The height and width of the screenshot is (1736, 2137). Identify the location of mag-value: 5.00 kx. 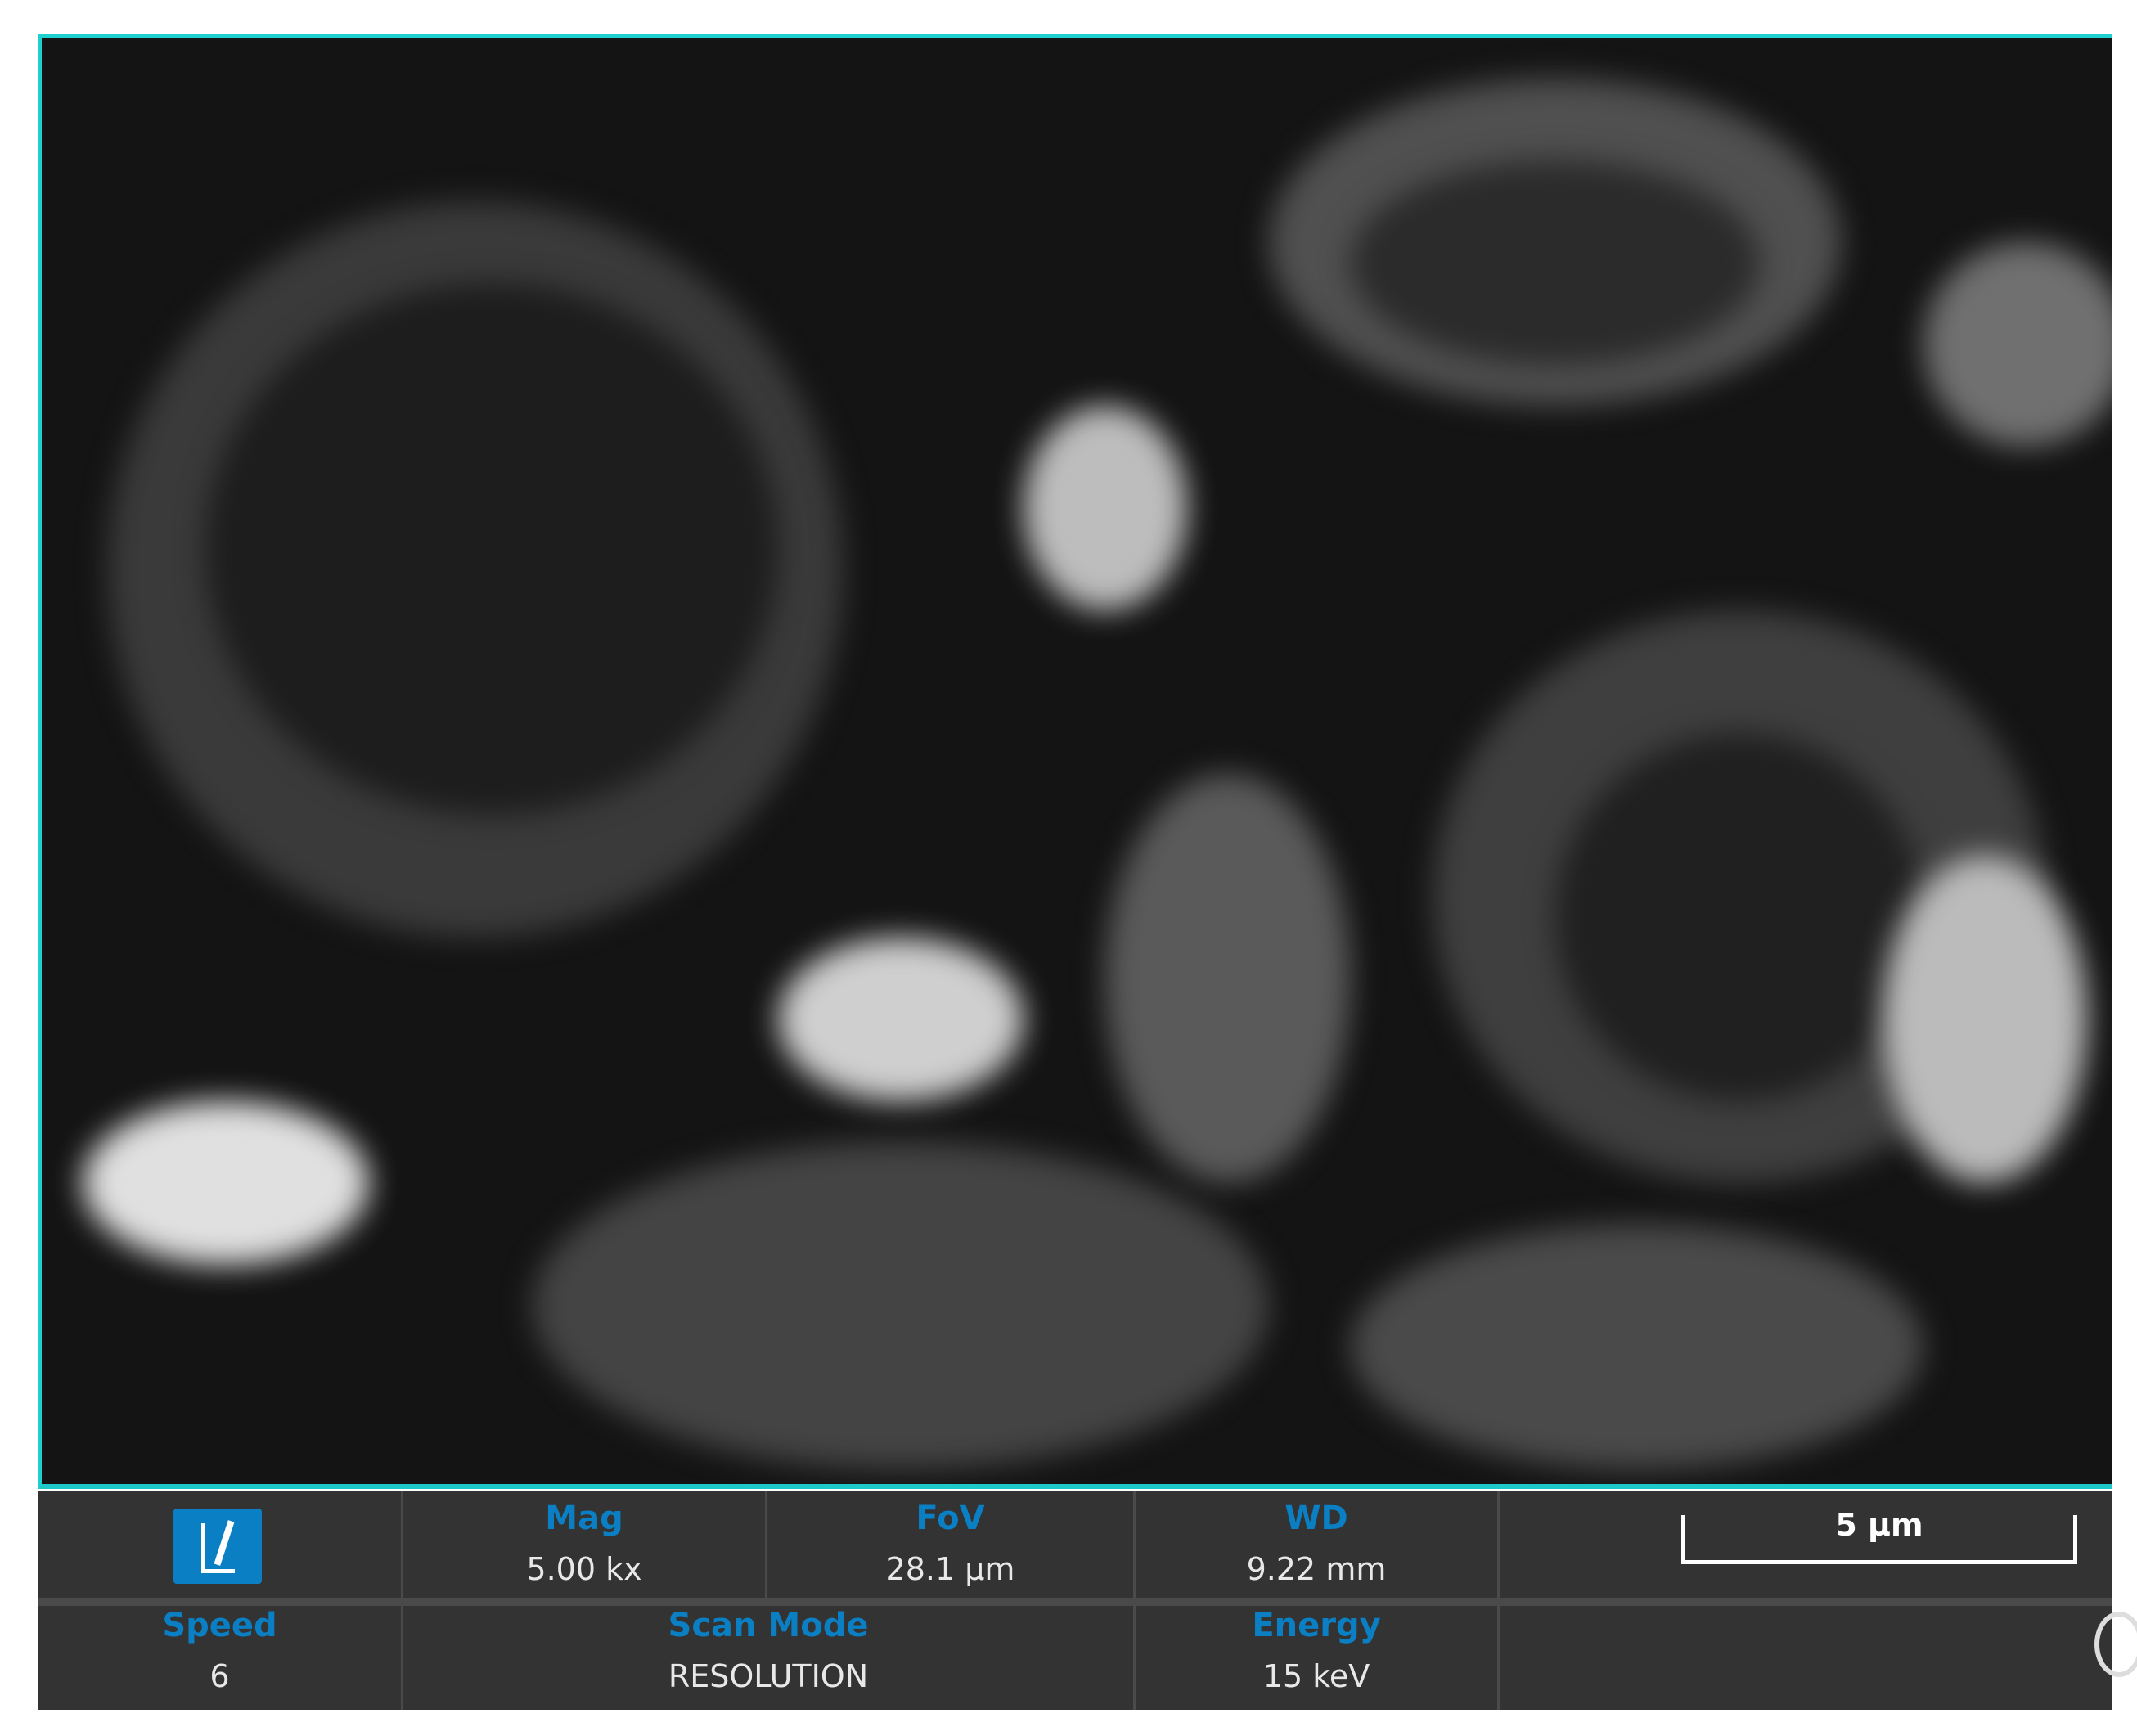
(584, 1569).